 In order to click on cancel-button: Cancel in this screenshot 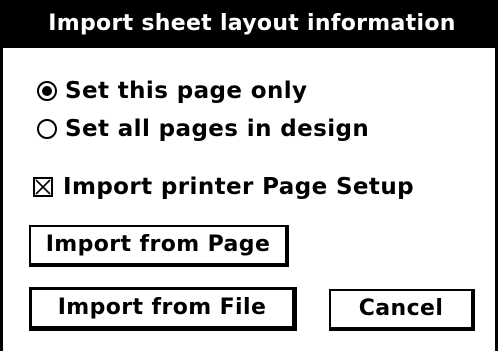, I will do `click(402, 310)`.